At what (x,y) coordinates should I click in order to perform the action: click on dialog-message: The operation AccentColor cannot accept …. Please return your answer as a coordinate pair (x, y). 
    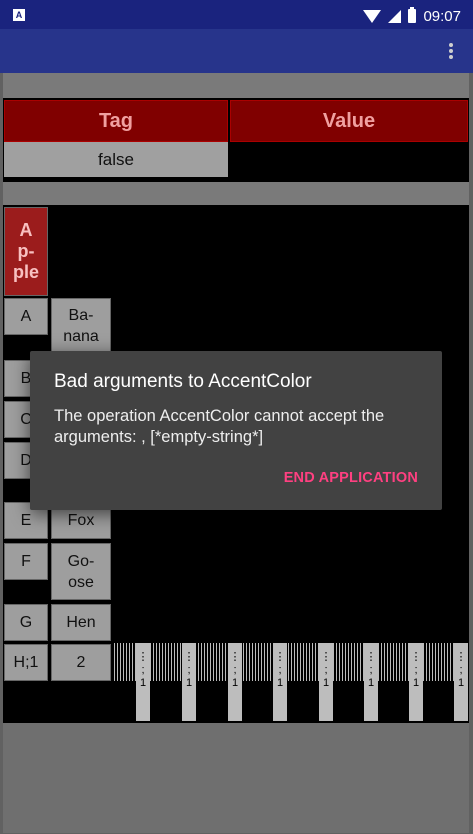
    Looking at the image, I should click on (219, 426).